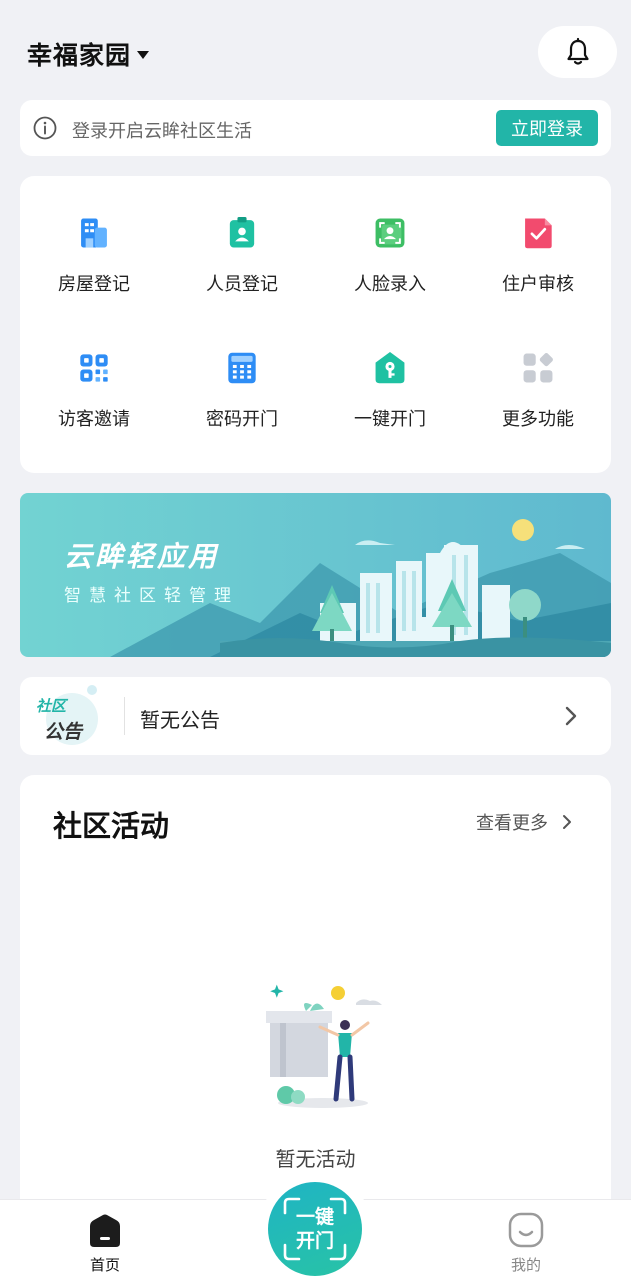 The image size is (631, 1280). I want to click on notice-divider, so click(124, 716).